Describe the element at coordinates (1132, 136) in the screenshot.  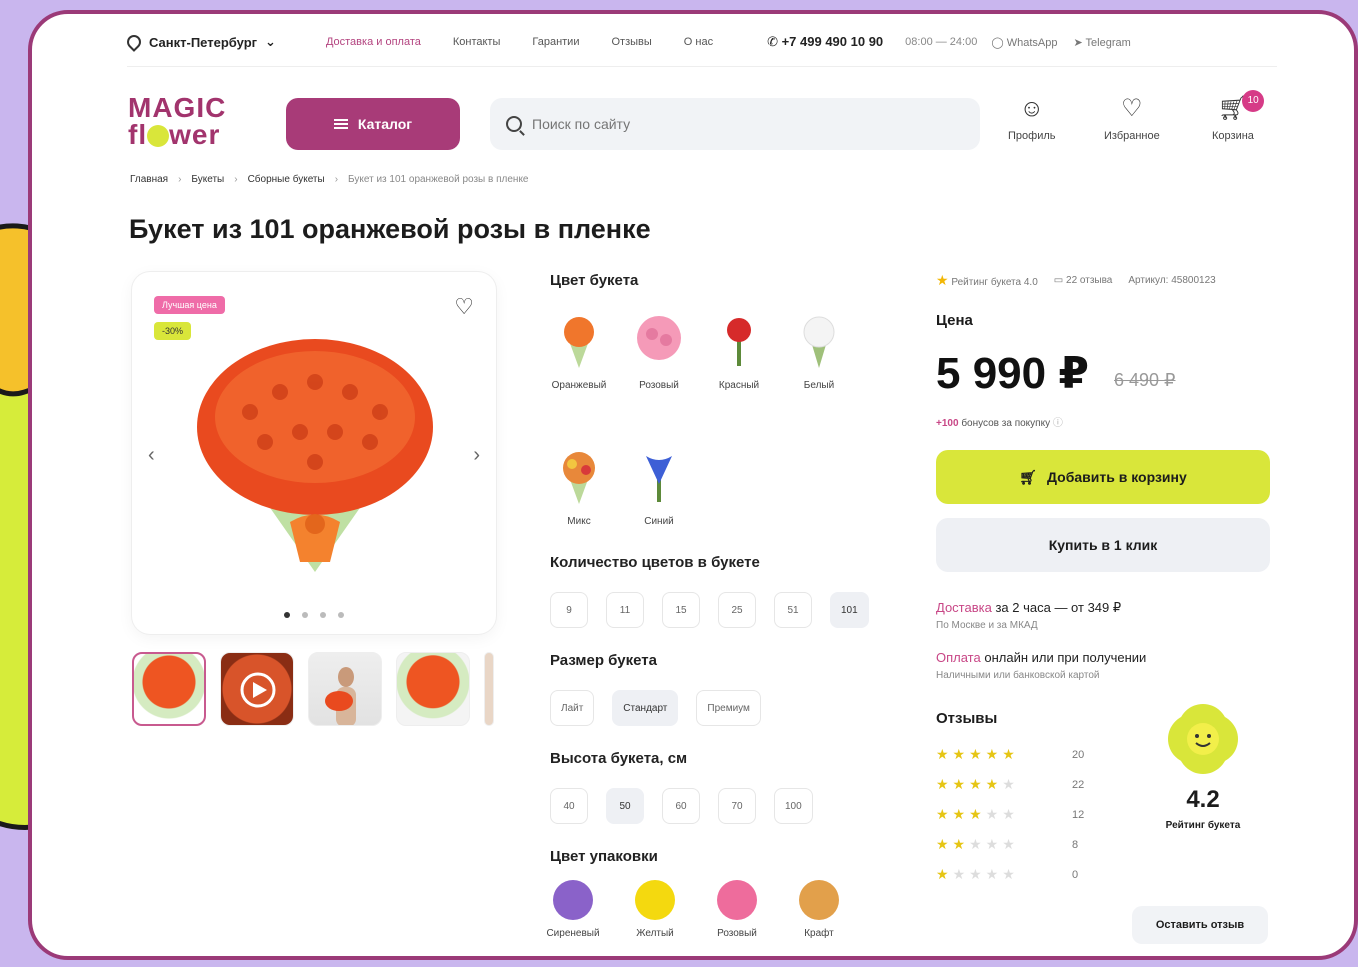
I see `favorites-label: Избранное` at that location.